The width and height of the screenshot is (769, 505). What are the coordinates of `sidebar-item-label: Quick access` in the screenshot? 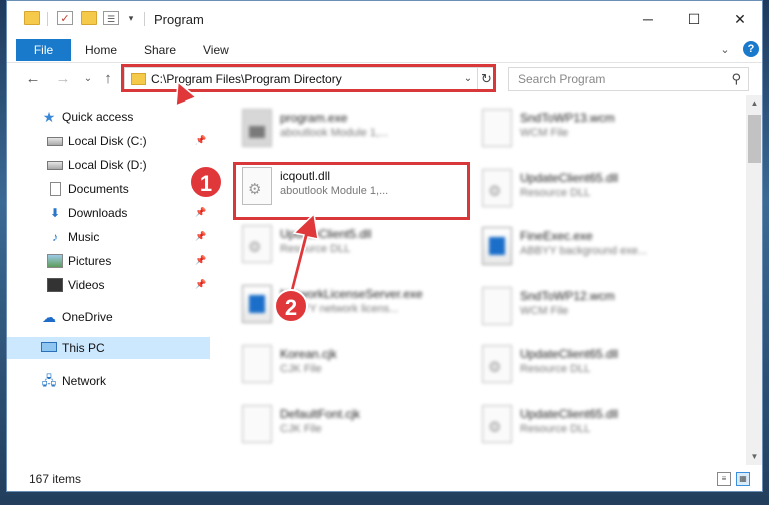 It's located at (98, 117).